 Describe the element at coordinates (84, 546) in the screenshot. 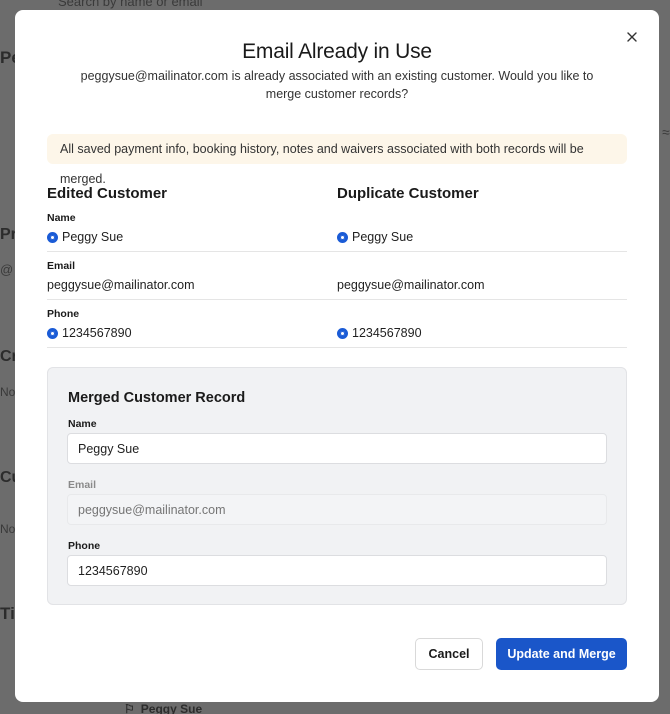

I see `merged-phone-label: Phone` at that location.